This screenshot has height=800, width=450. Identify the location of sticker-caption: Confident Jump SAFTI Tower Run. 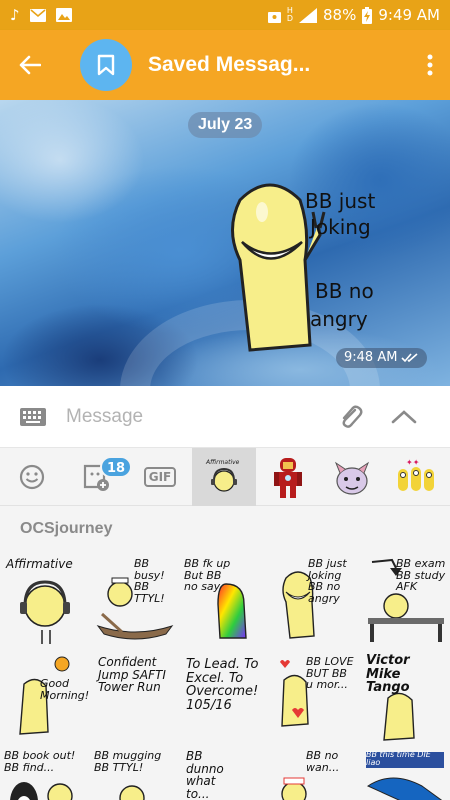
(132, 675).